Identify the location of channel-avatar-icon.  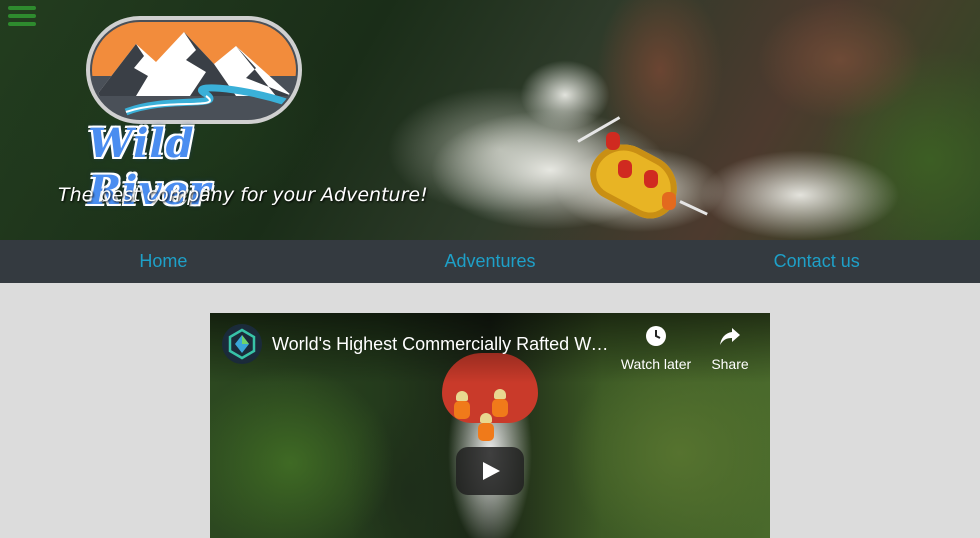
(242, 344).